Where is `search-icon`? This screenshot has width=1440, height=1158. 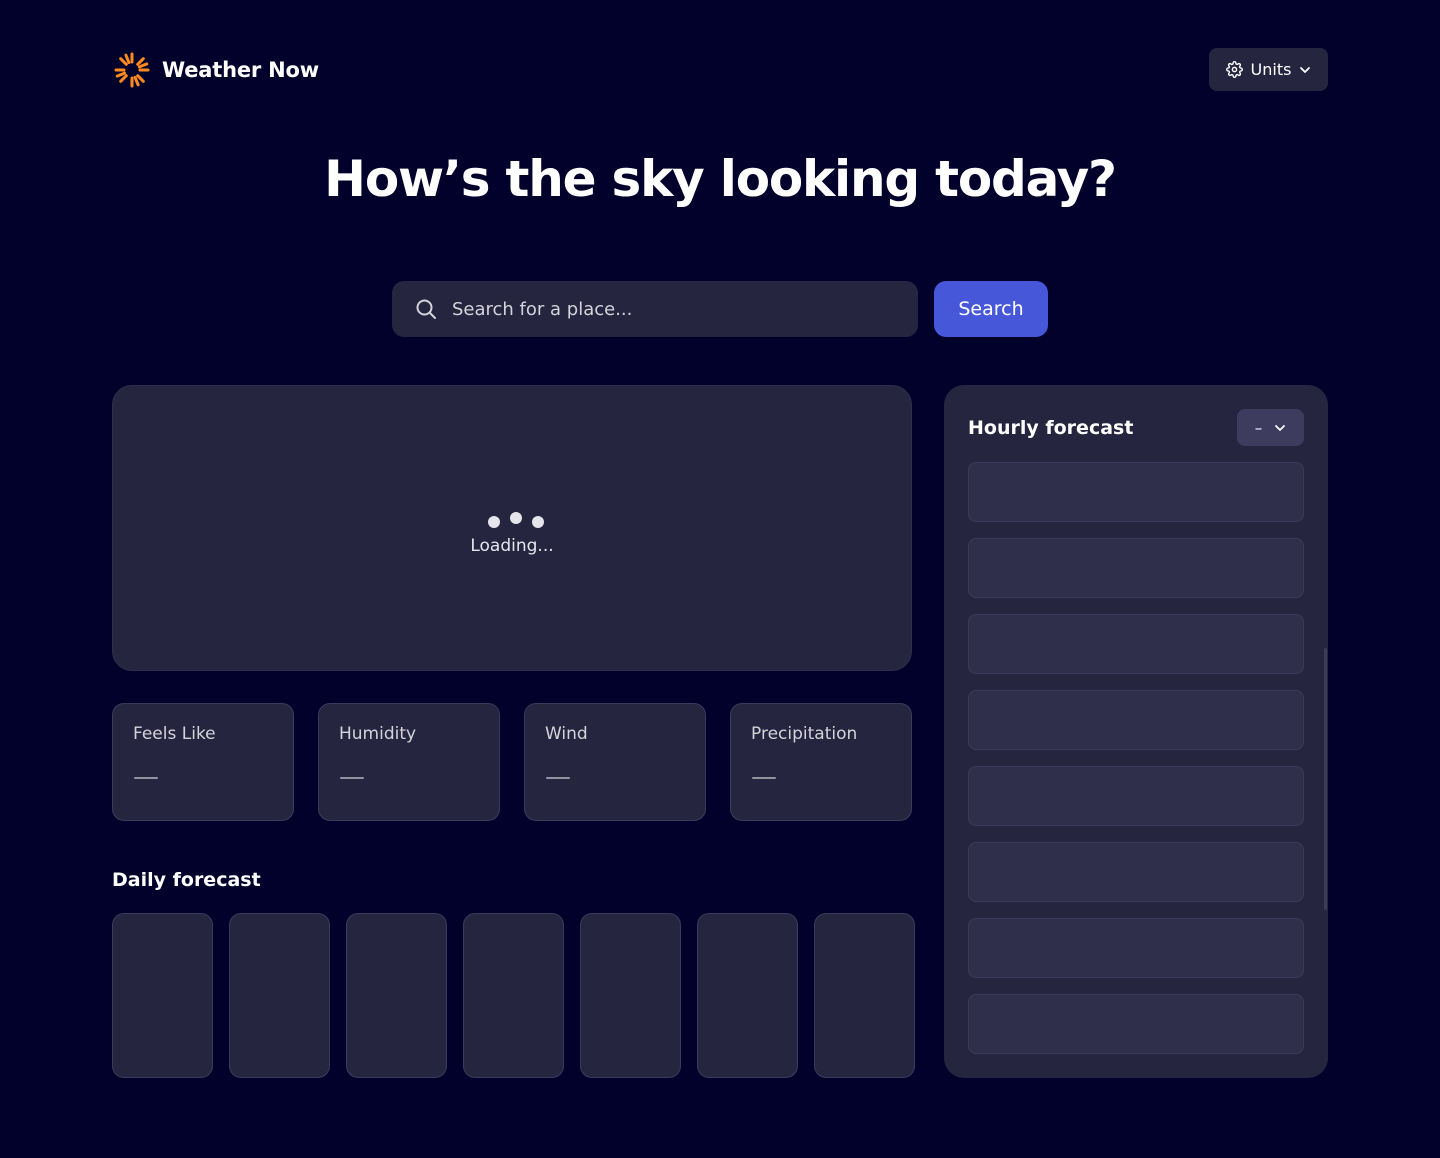
search-icon is located at coordinates (426, 309).